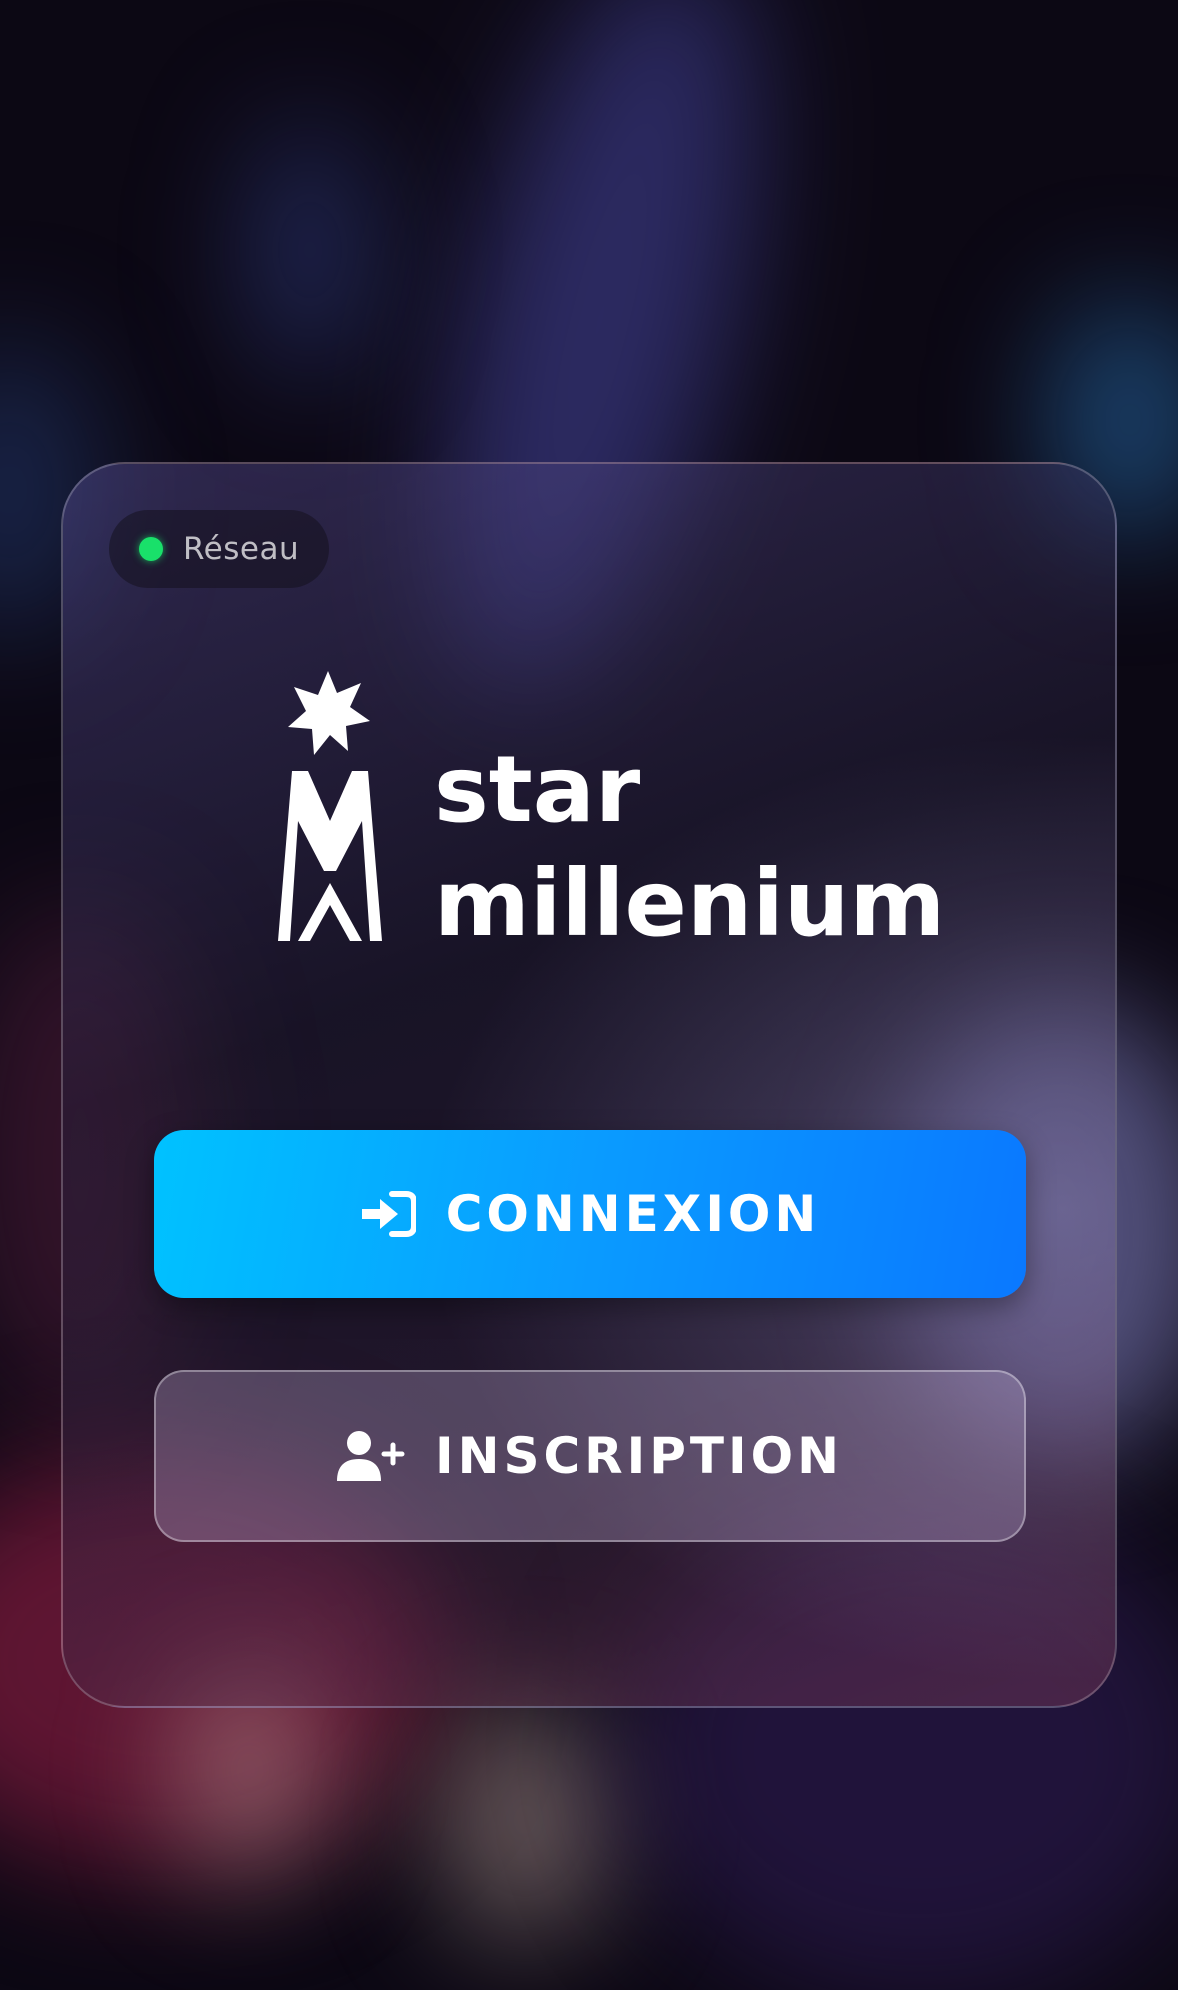 The image size is (1178, 1990). I want to click on logo-graphic: star millenium, so click(611, 811).